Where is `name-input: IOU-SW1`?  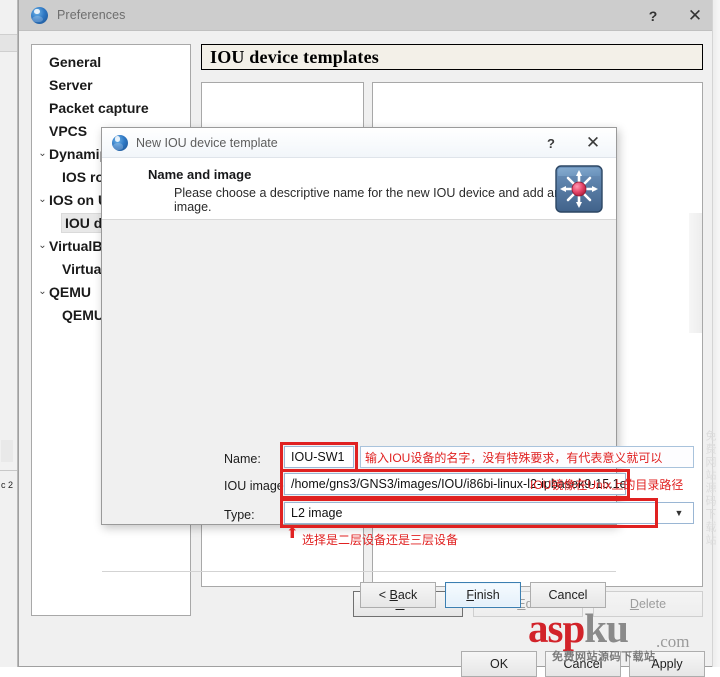 name-input: IOU-SW1 is located at coordinates (319, 457).